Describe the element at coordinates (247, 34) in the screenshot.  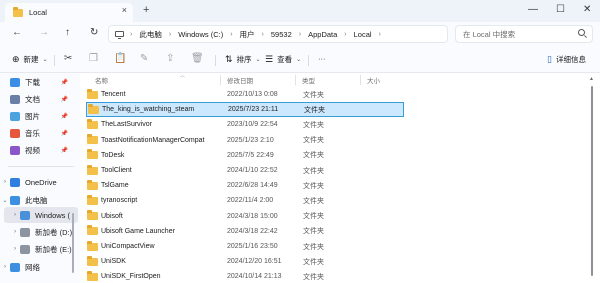
I see `breadcrumb-users: 用户` at that location.